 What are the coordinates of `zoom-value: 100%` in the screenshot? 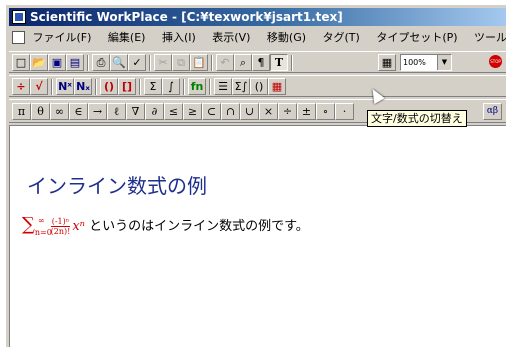 It's located at (414, 62).